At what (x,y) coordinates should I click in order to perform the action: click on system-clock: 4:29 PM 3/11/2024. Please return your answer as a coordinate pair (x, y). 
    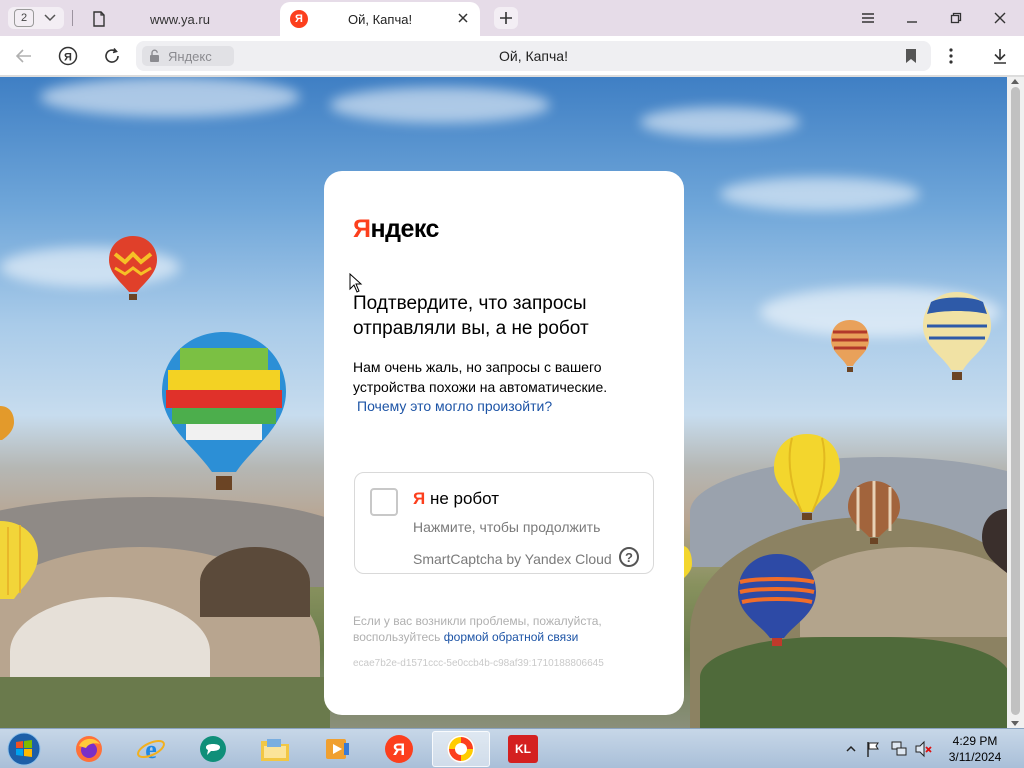
    Looking at the image, I should click on (975, 749).